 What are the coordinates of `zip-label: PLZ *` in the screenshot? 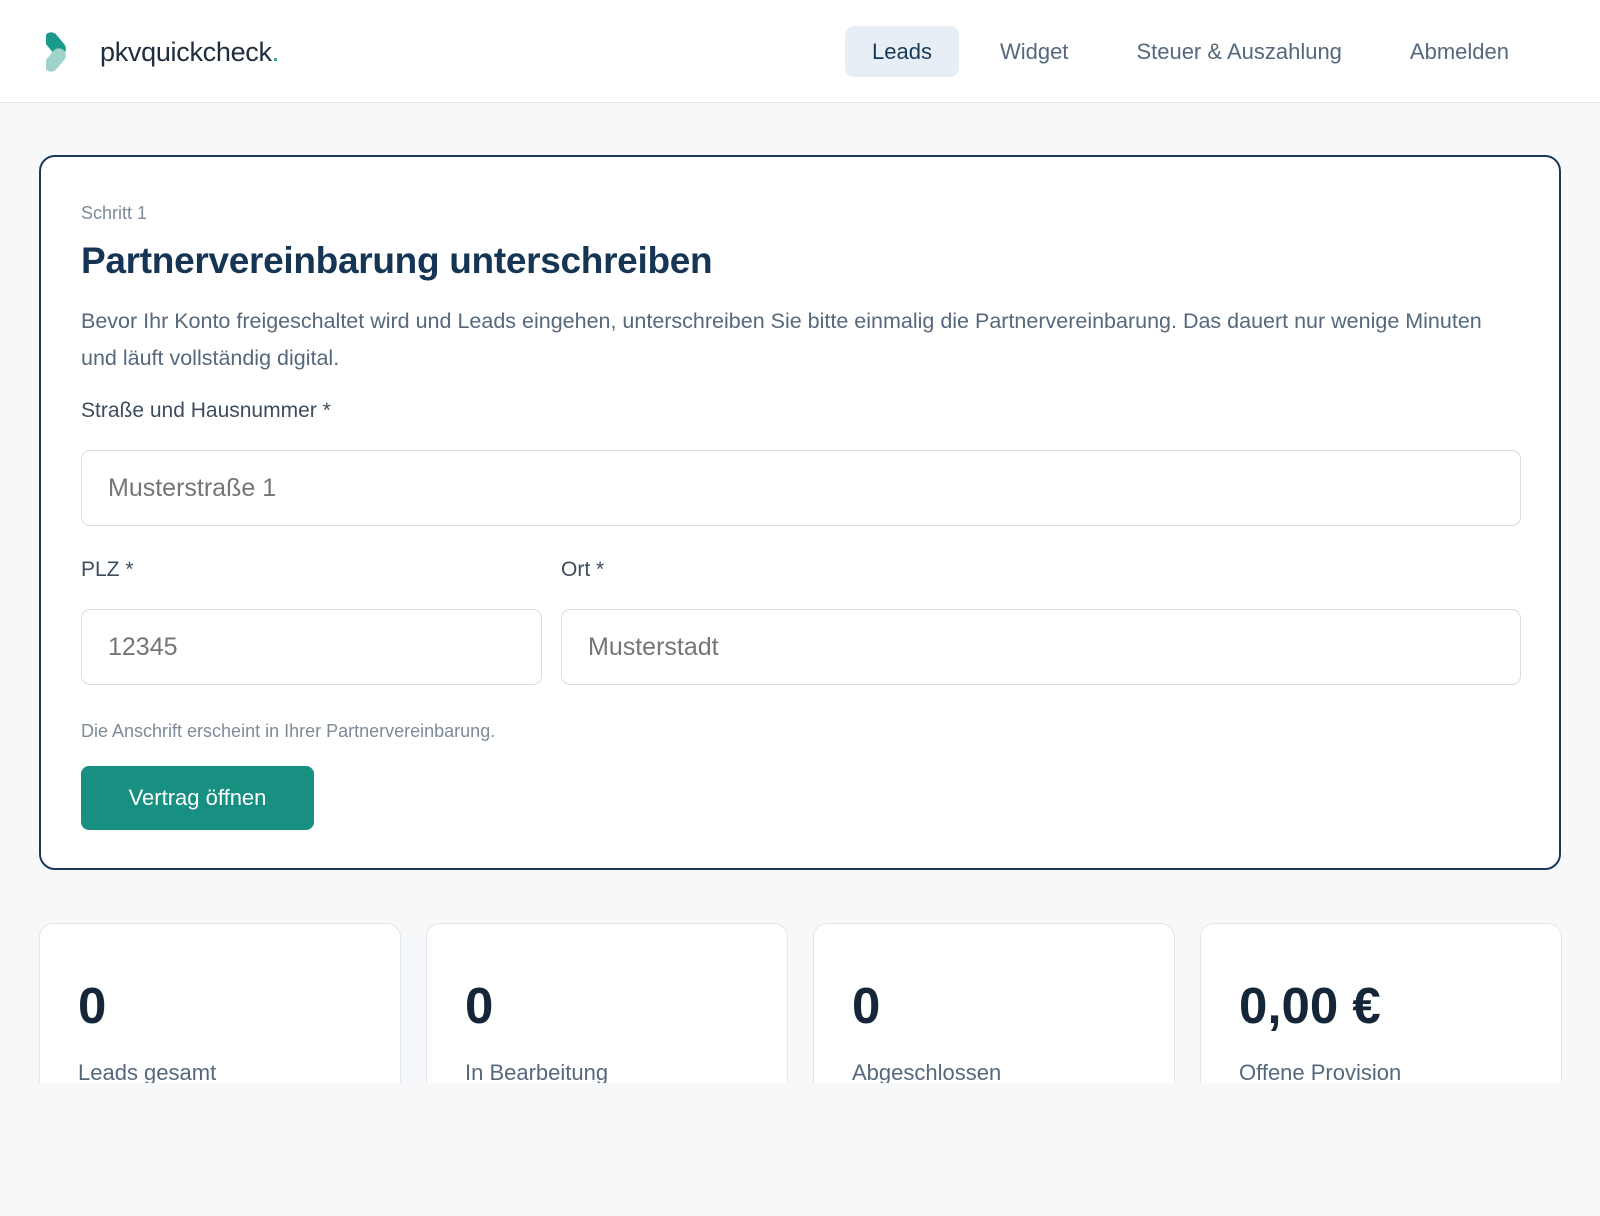 It's located at (107, 569).